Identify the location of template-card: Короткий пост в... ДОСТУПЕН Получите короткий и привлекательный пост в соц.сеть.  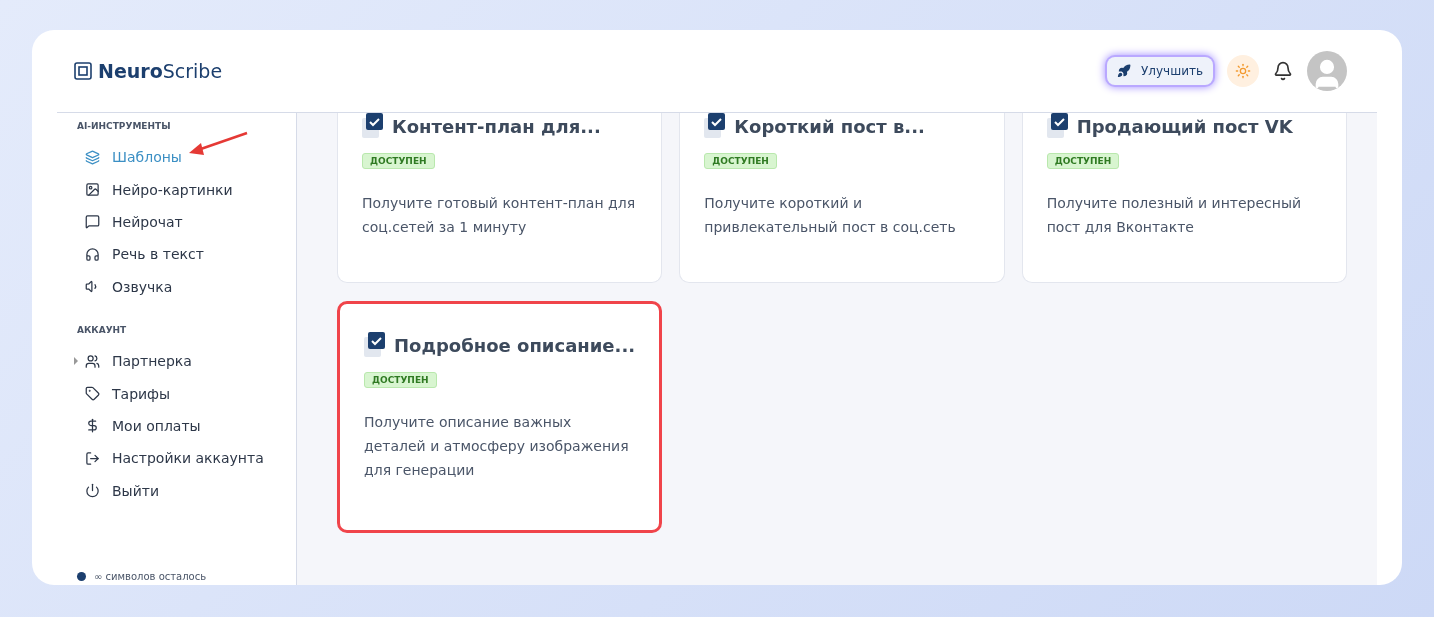
(842, 198).